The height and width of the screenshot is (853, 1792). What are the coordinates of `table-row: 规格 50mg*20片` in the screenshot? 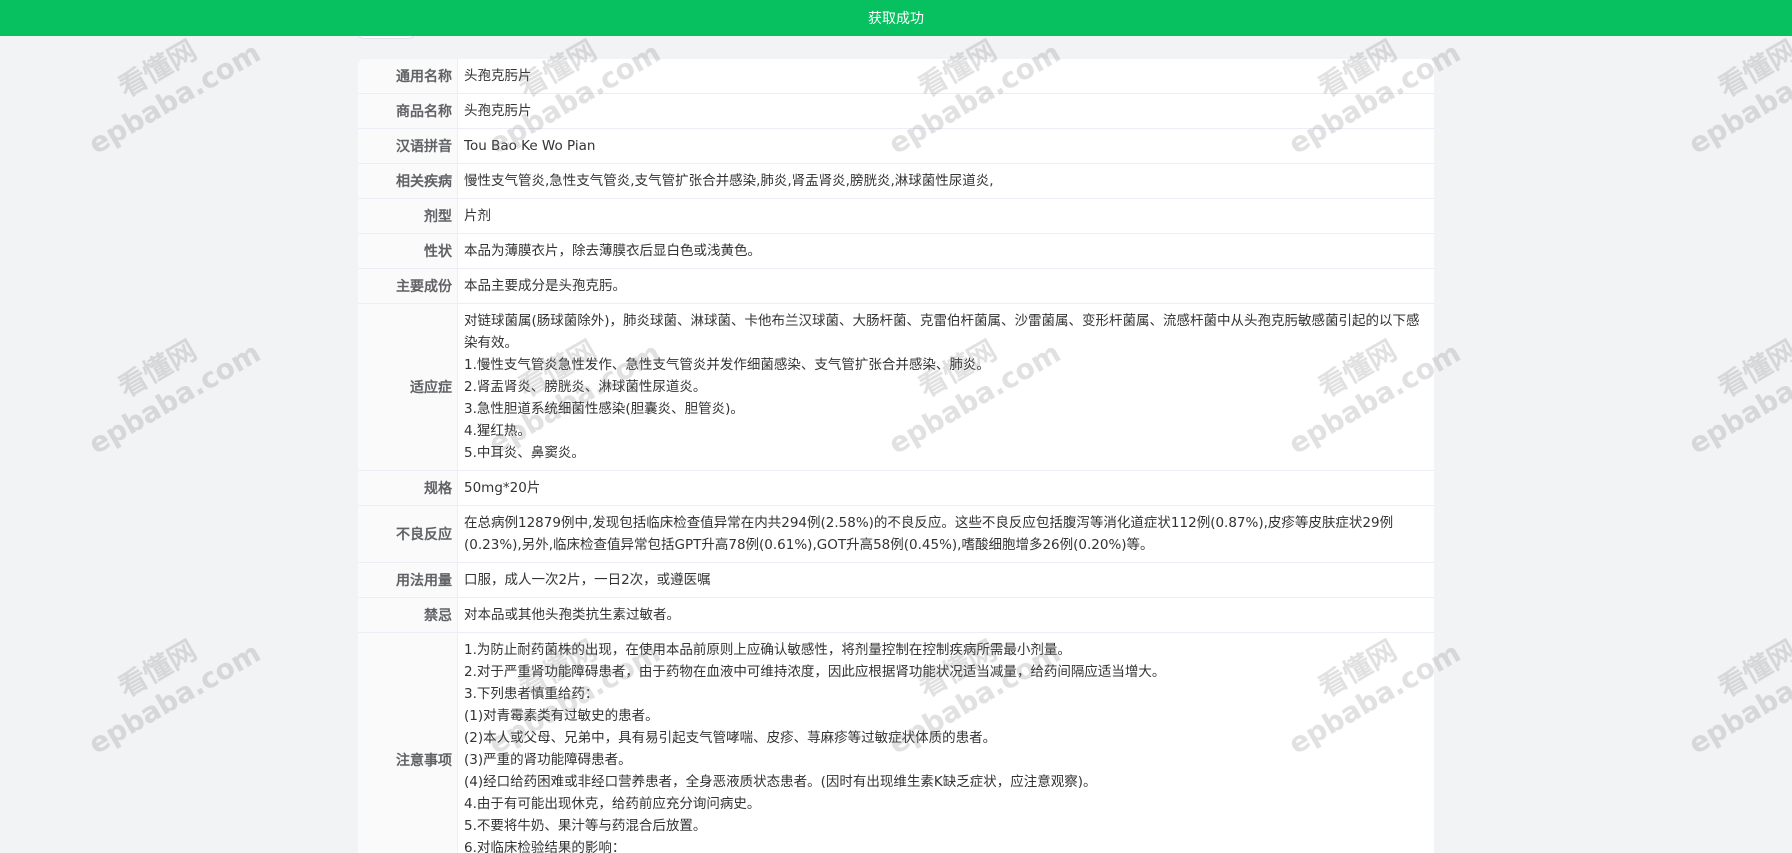 It's located at (896, 488).